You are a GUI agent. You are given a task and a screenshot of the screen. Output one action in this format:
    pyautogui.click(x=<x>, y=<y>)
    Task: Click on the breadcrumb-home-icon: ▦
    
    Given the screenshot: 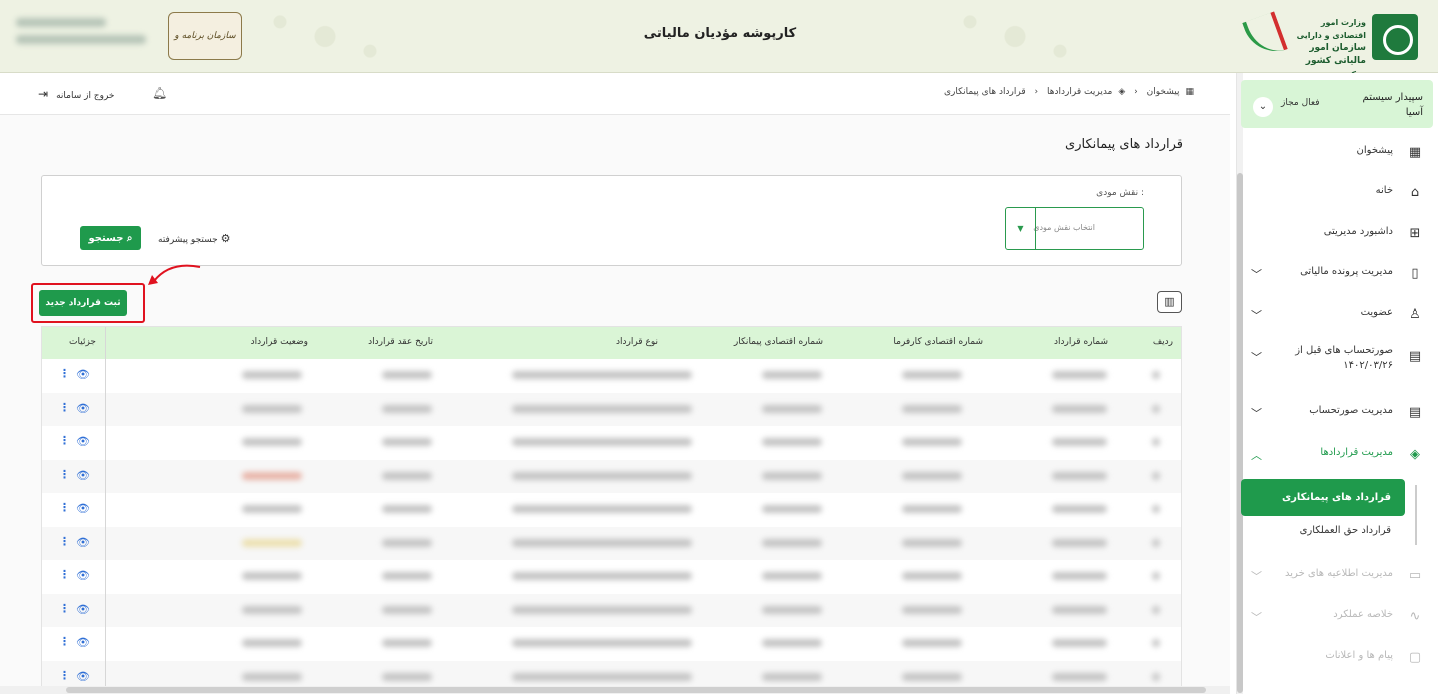 What is the action you would take?
    pyautogui.click(x=1189, y=92)
    